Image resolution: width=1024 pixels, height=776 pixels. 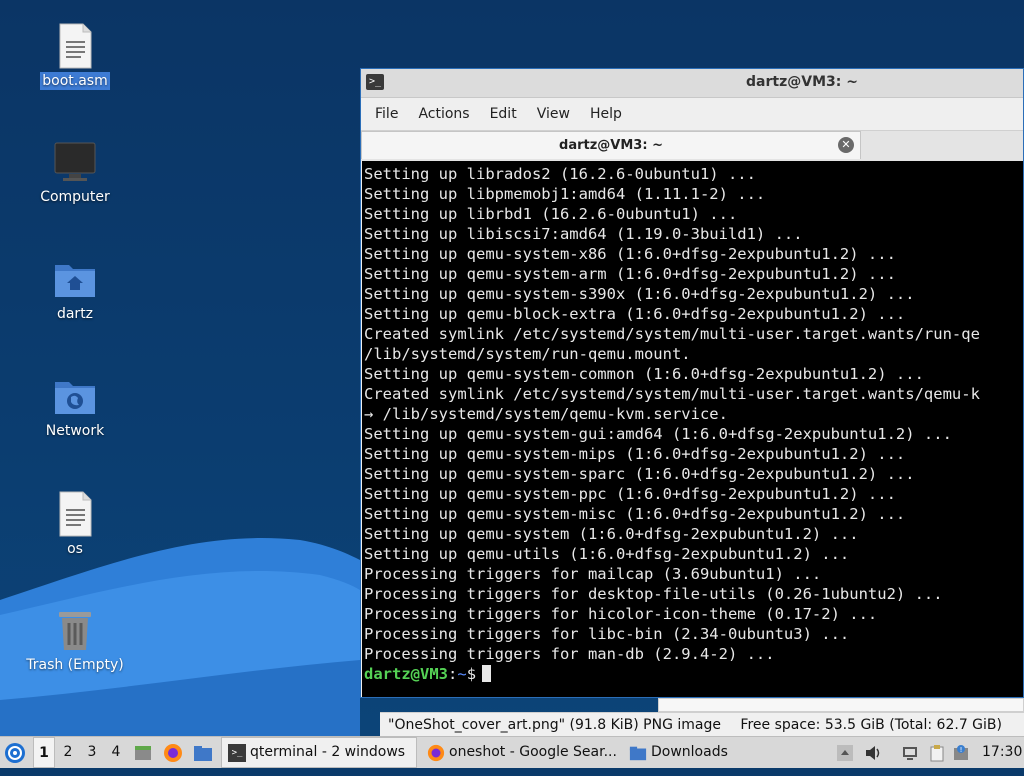 I want to click on scroll-arrow-icon, so click(x=845, y=753).